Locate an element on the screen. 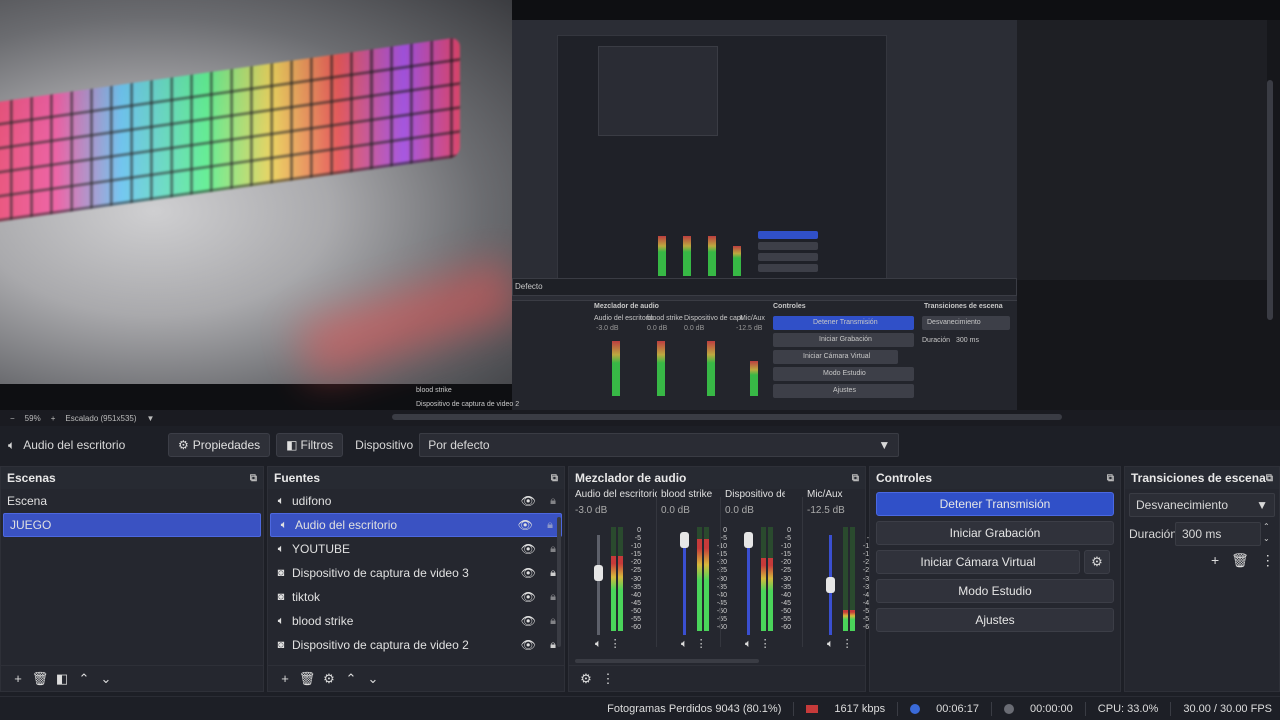 The image size is (1280, 720). nested-settings-btn: Ajustes is located at coordinates (843, 391).